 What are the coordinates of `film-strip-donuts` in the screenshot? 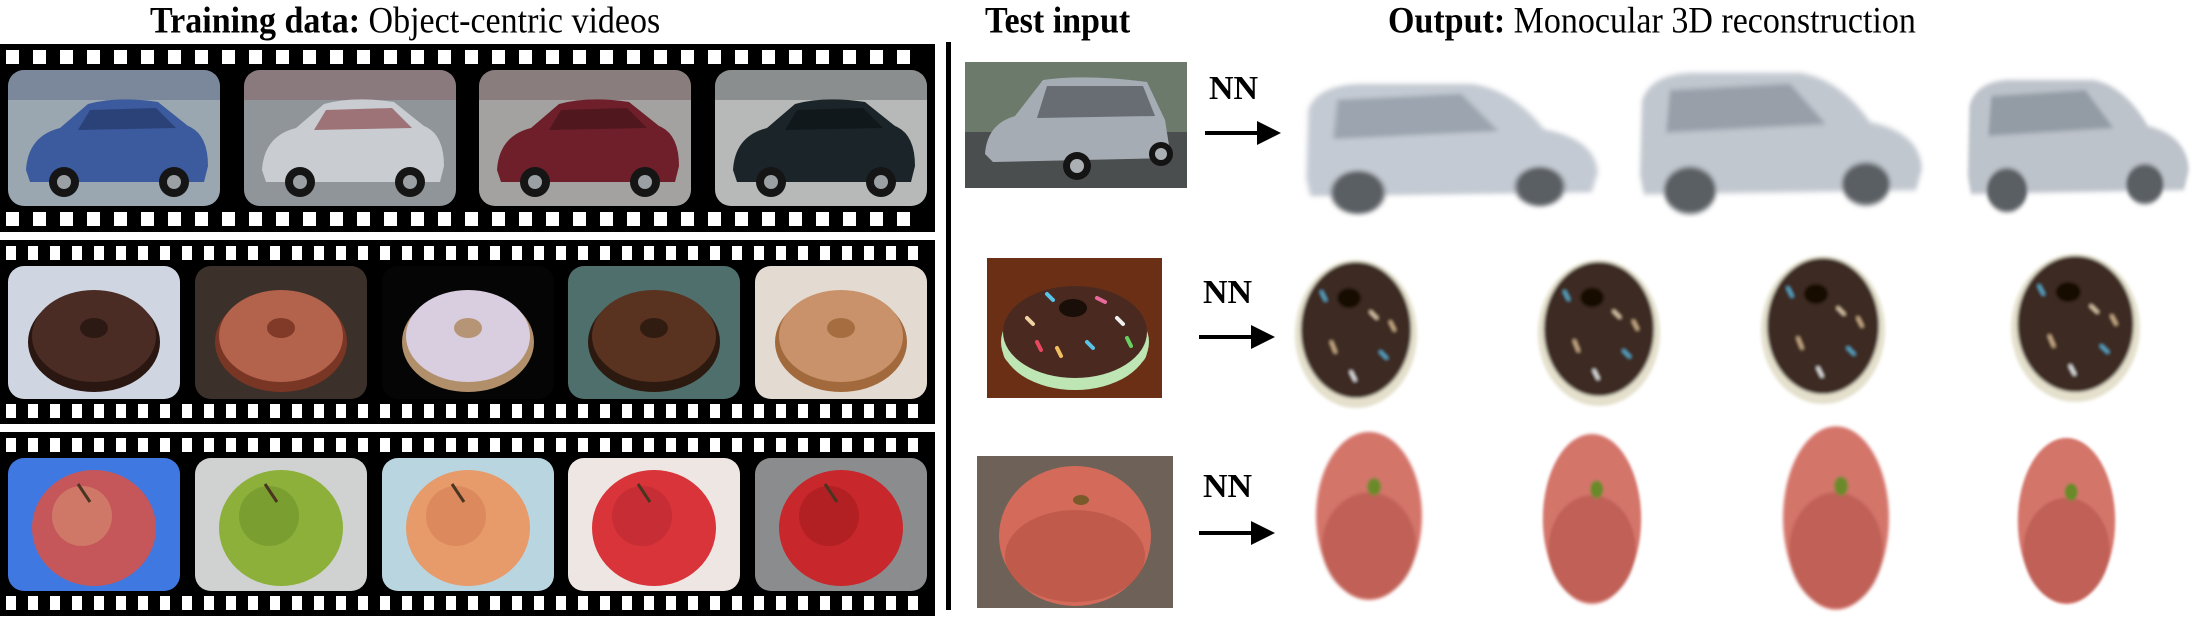 It's located at (467, 332).